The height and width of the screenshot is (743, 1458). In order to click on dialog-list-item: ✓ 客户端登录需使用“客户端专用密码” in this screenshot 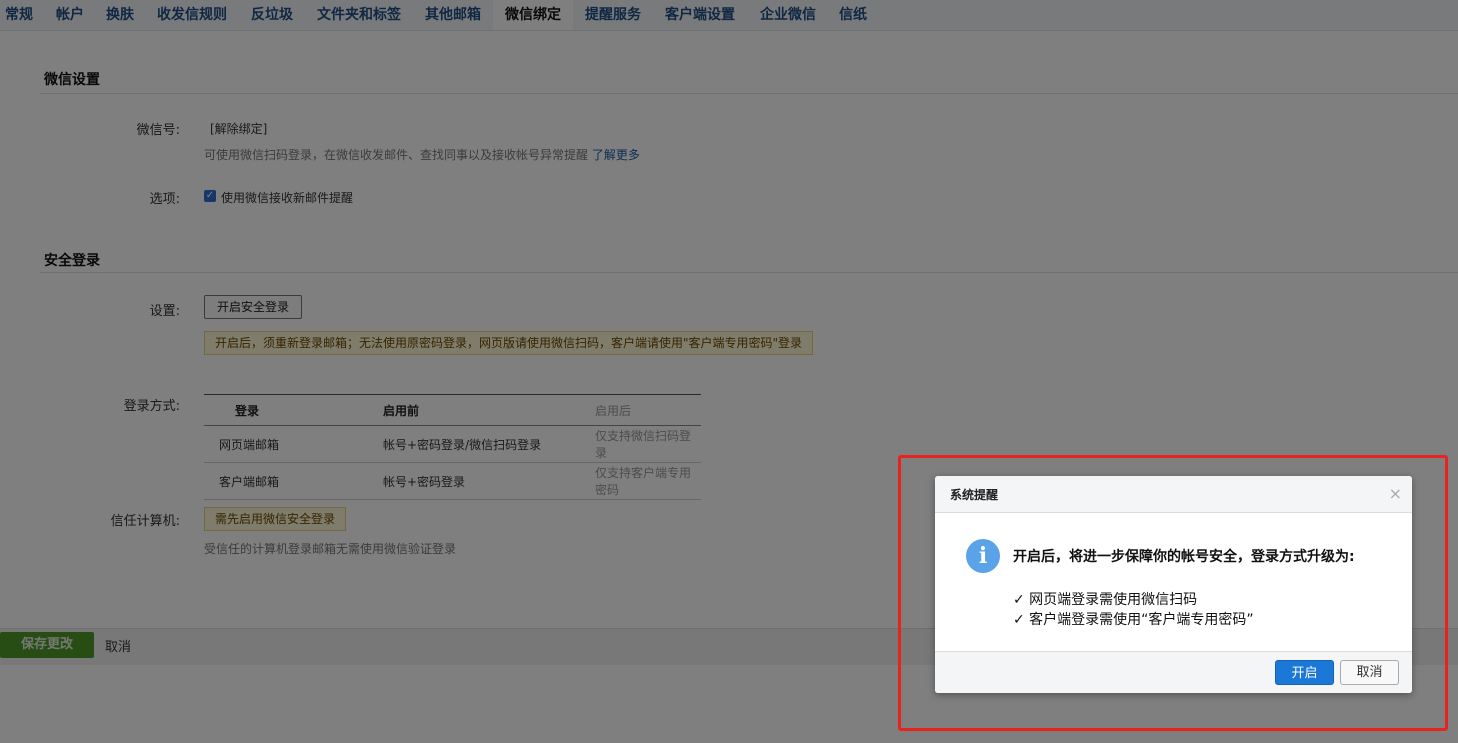, I will do `click(1133, 620)`.